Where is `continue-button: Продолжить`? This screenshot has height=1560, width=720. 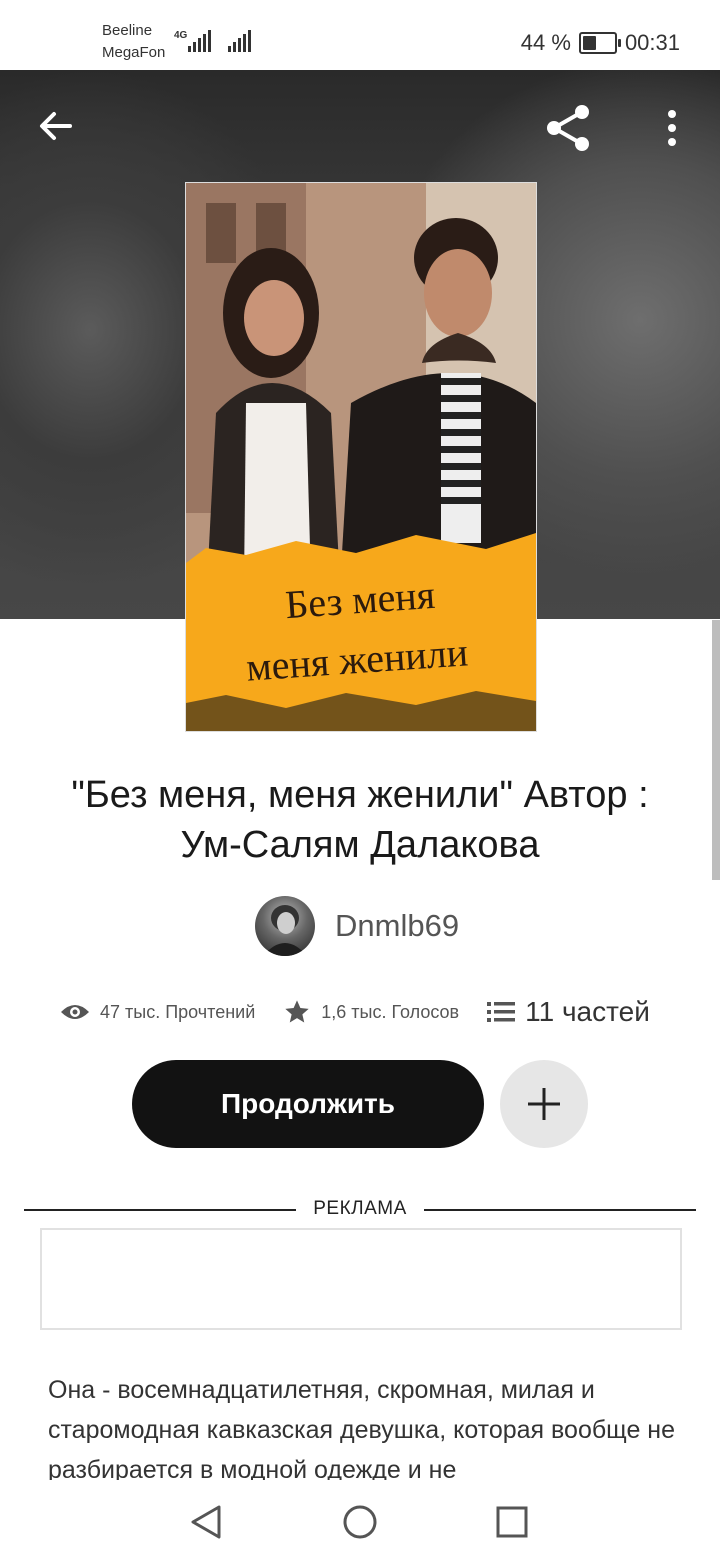 continue-button: Продолжить is located at coordinates (308, 1104).